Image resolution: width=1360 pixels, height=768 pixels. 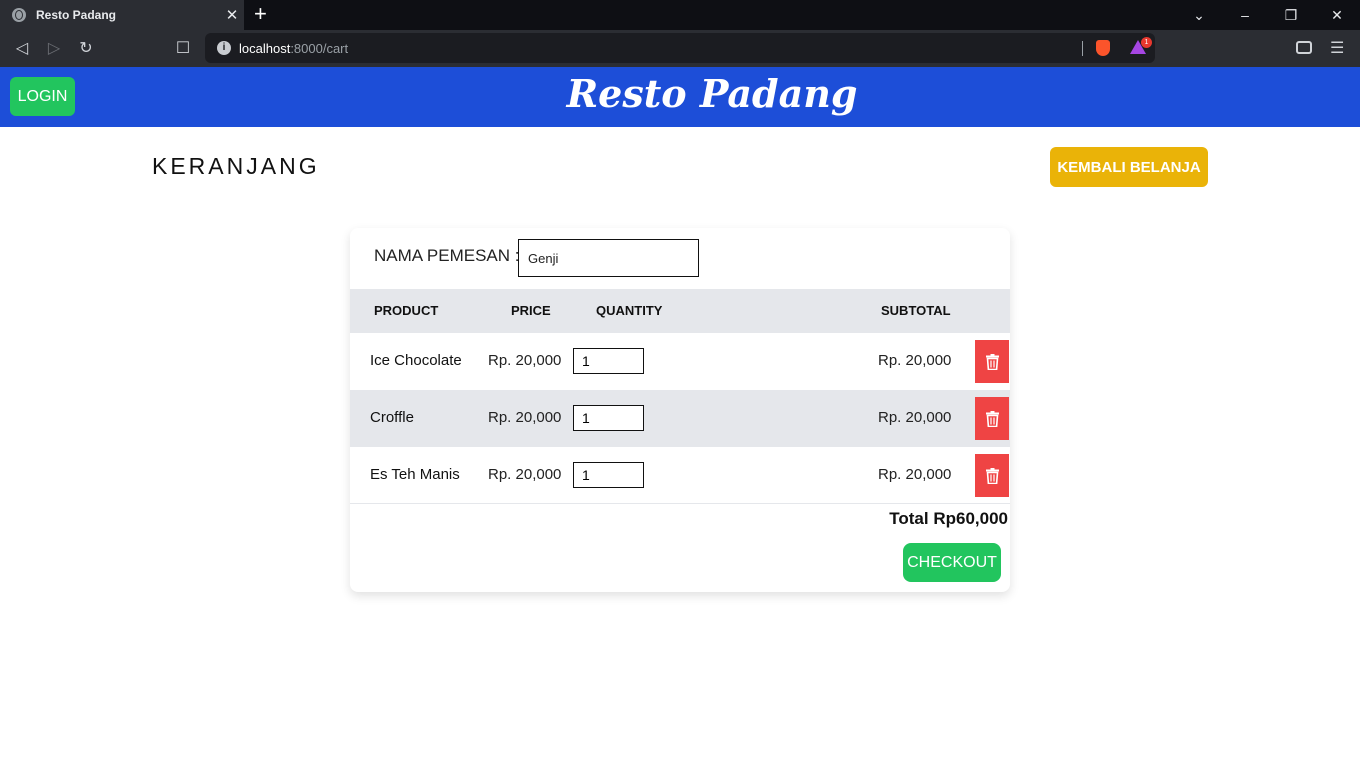 I want to click on checkout-button: CHECKOUT, so click(x=952, y=562).